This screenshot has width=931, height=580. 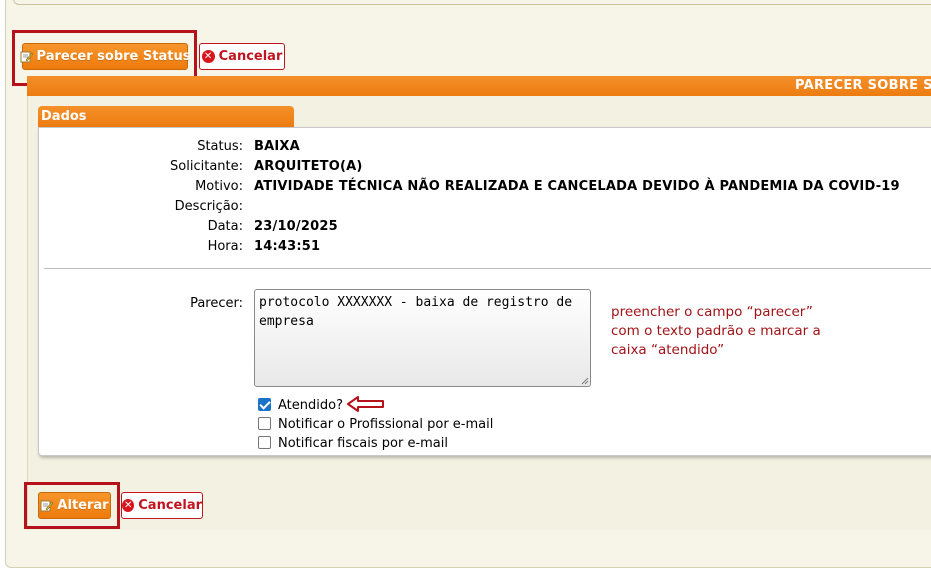 I want to click on cancel-button-bottom: ✕ Cancelar, so click(x=162, y=505).